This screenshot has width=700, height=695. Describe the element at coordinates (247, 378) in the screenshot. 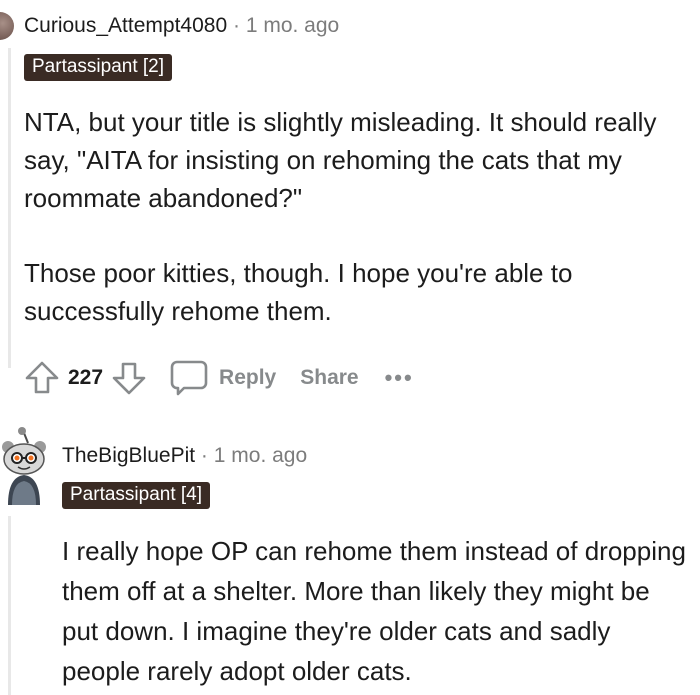

I see `reply-button: Reply` at that location.